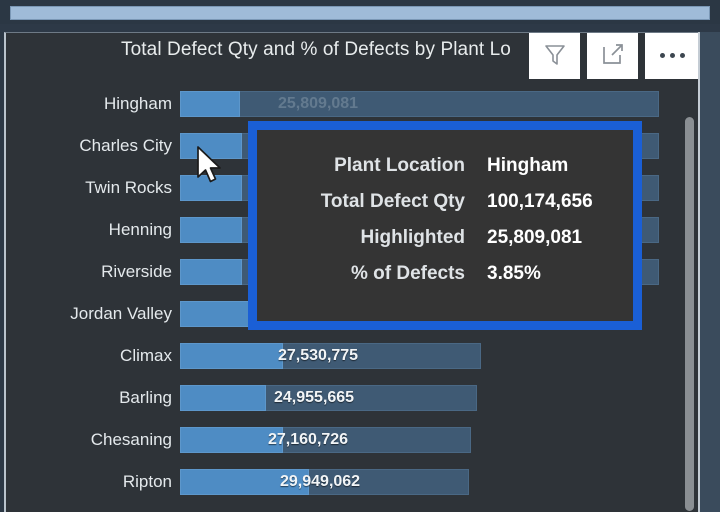  I want to click on chart-bar-row: Ripton 29,949,062, so click(346, 482).